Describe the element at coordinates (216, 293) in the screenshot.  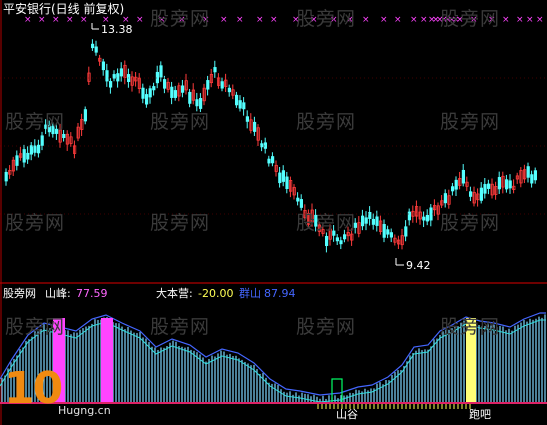
I see `camp-value: -20.00` at that location.